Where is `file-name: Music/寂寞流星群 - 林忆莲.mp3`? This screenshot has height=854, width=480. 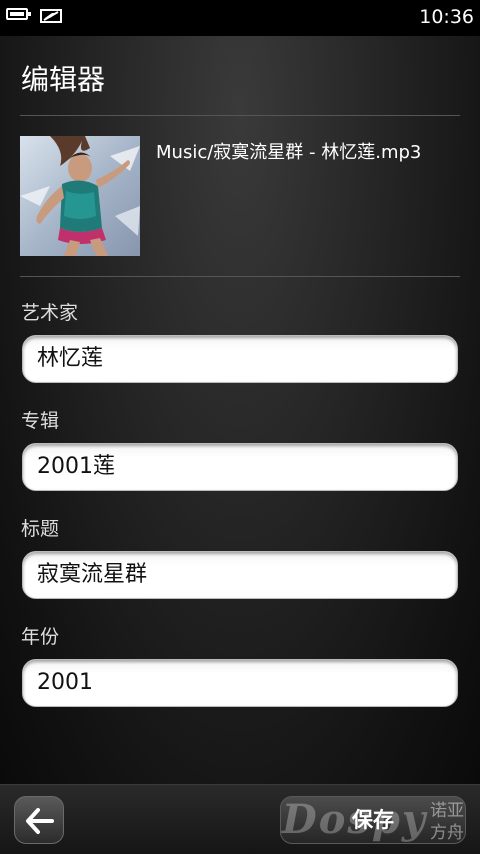
file-name: Music/寂寞流星群 - 林忆莲.mp3 is located at coordinates (289, 152).